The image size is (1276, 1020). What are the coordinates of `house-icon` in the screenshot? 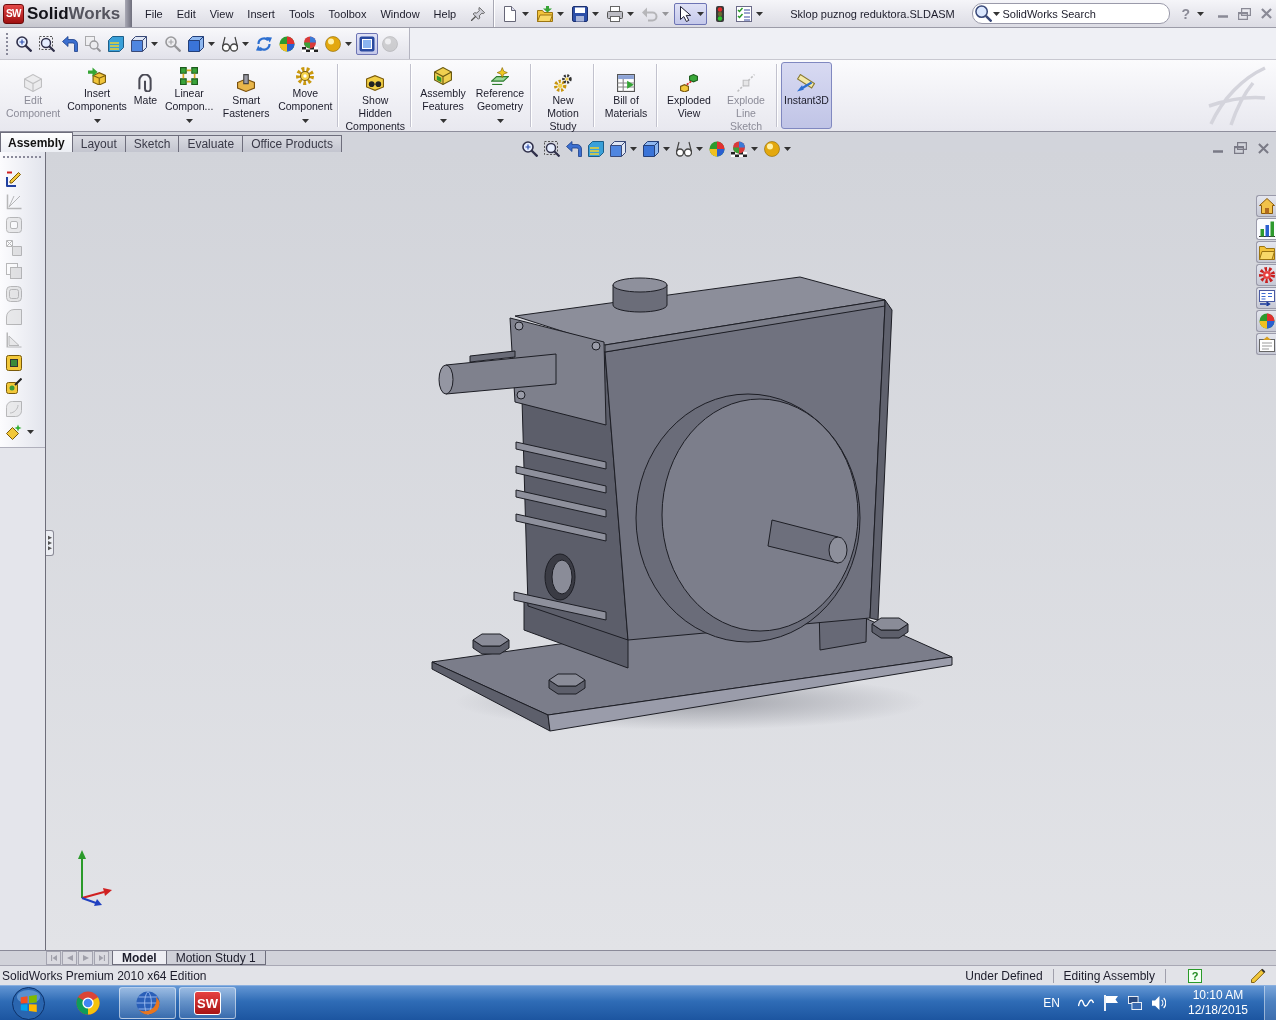 It's located at (1267, 206).